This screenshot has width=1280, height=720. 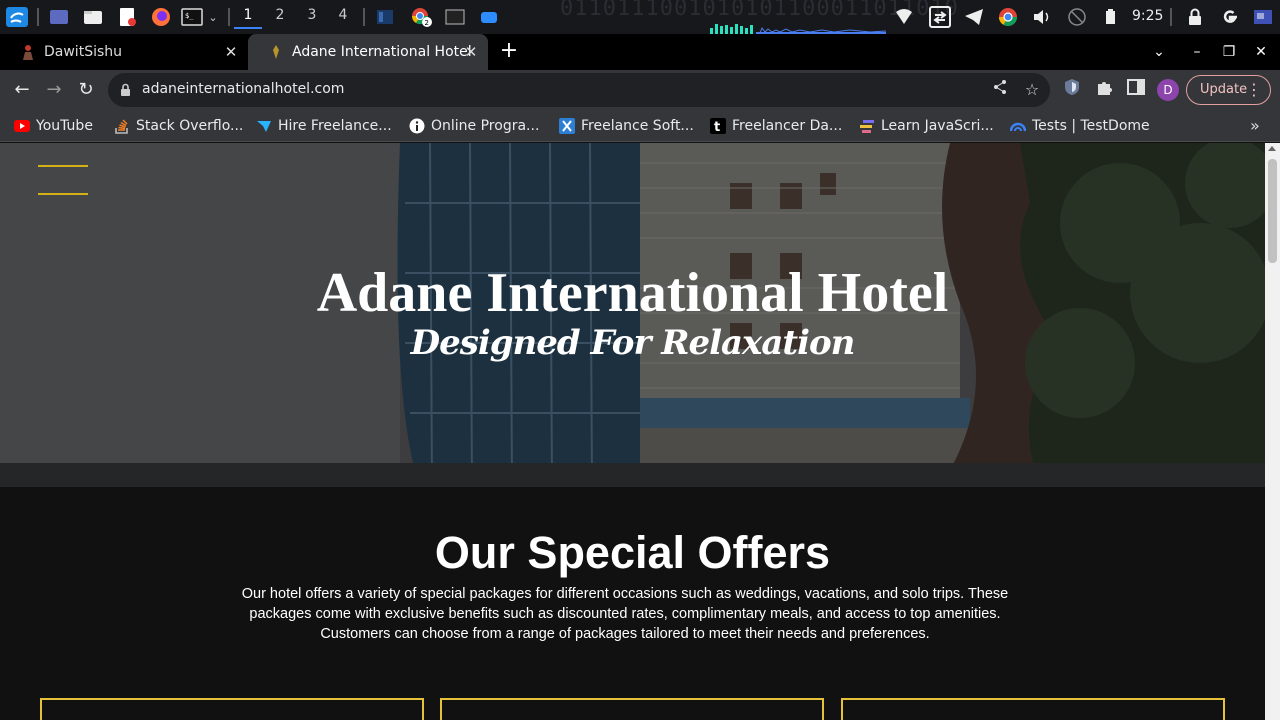 I want to click on tab-adane-hotel: Adane International Hotel ✕, so click(x=368, y=52).